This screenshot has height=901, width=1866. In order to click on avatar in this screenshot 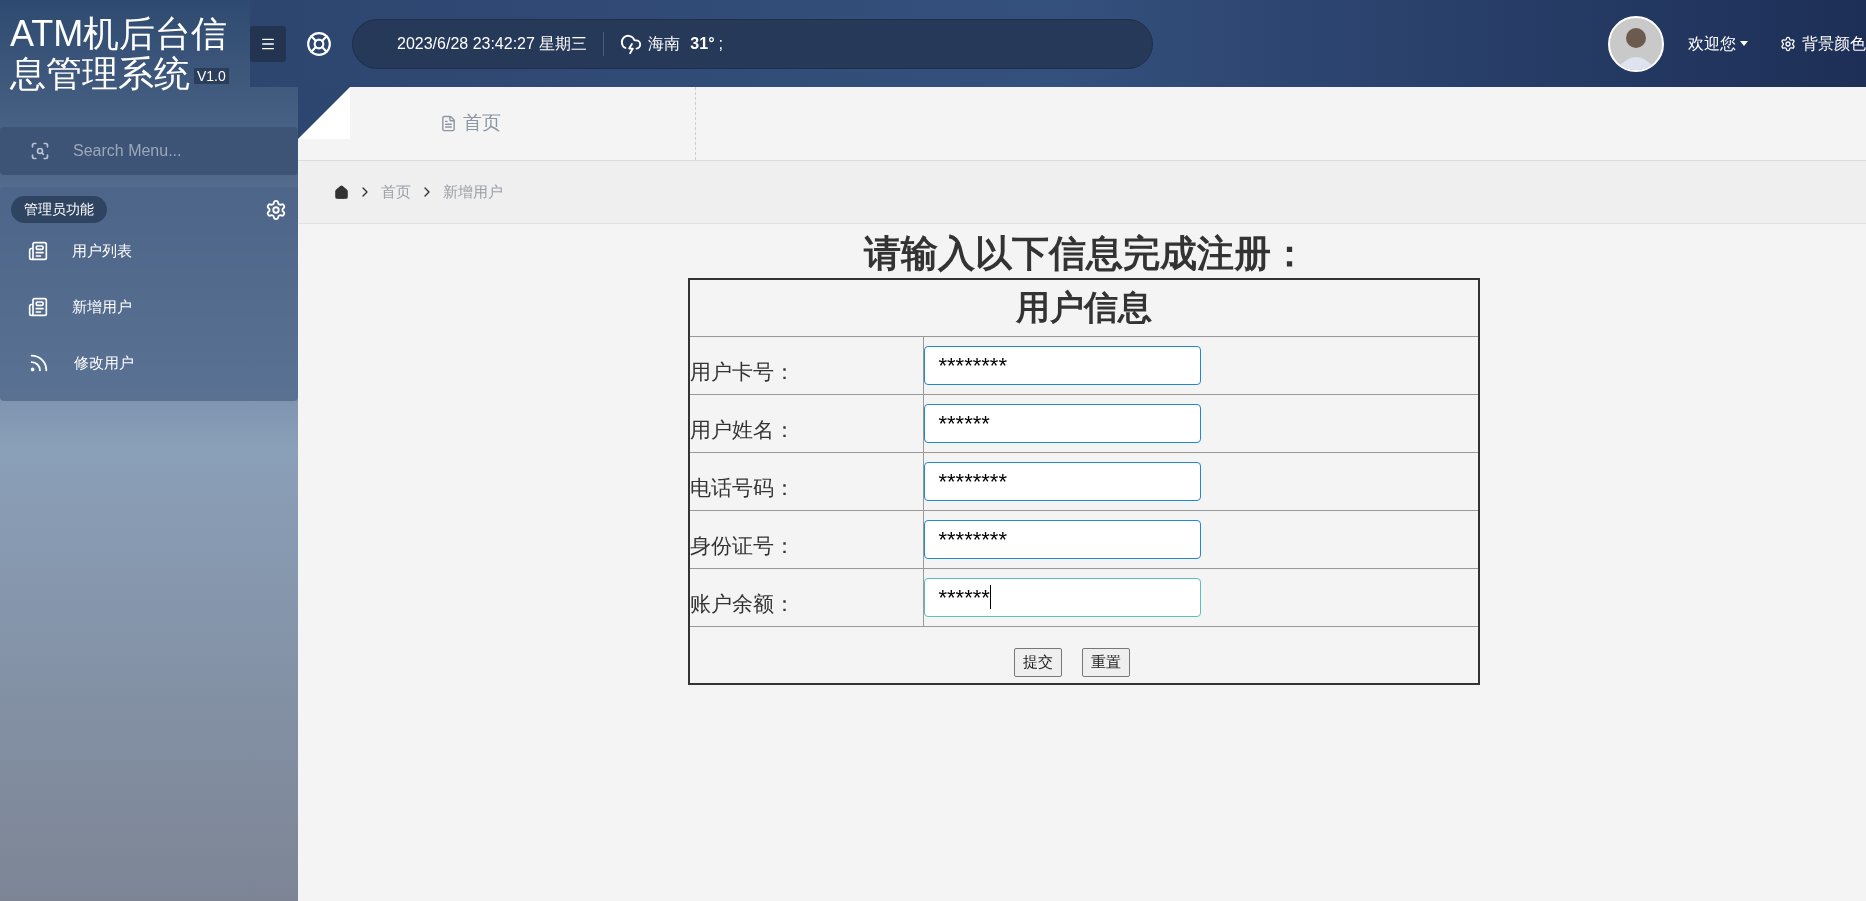, I will do `click(1636, 43)`.